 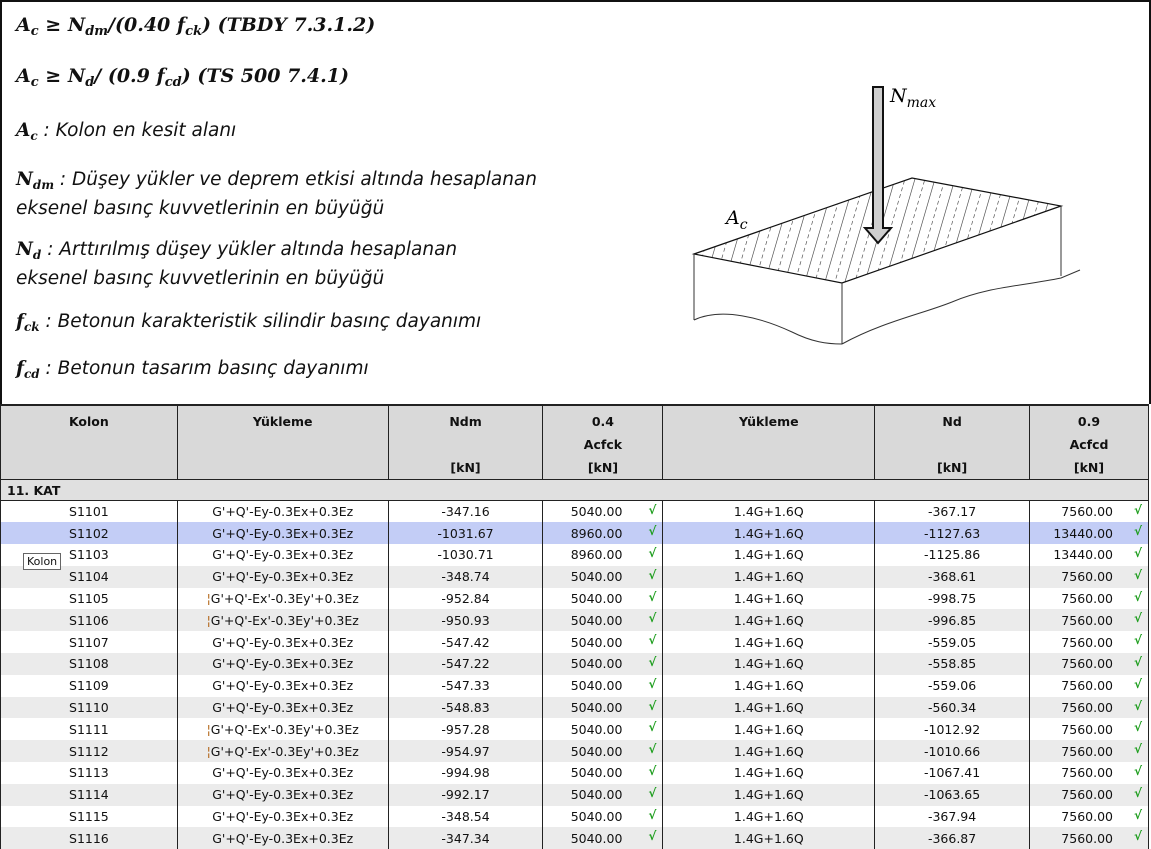 What do you see at coordinates (952, 599) in the screenshot?
I see `cell-text: -998.75` at bounding box center [952, 599].